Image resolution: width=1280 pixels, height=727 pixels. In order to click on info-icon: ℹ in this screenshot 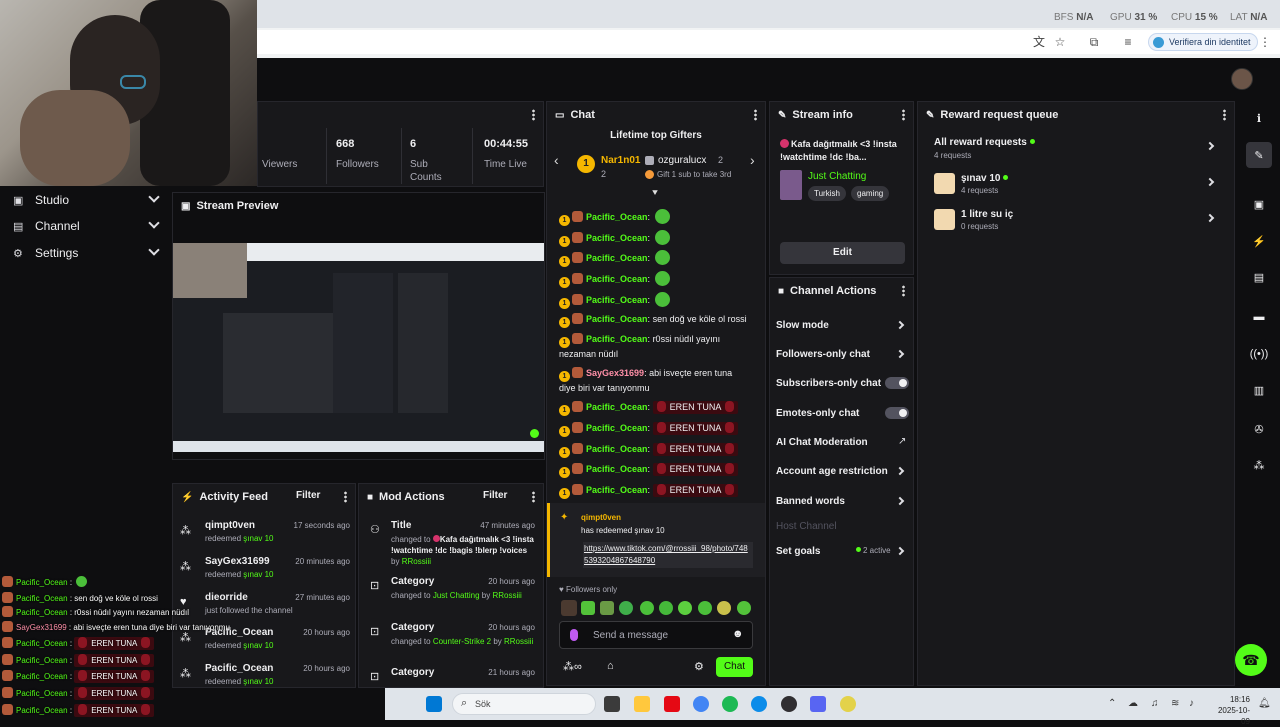, I will do `click(1259, 118)`.